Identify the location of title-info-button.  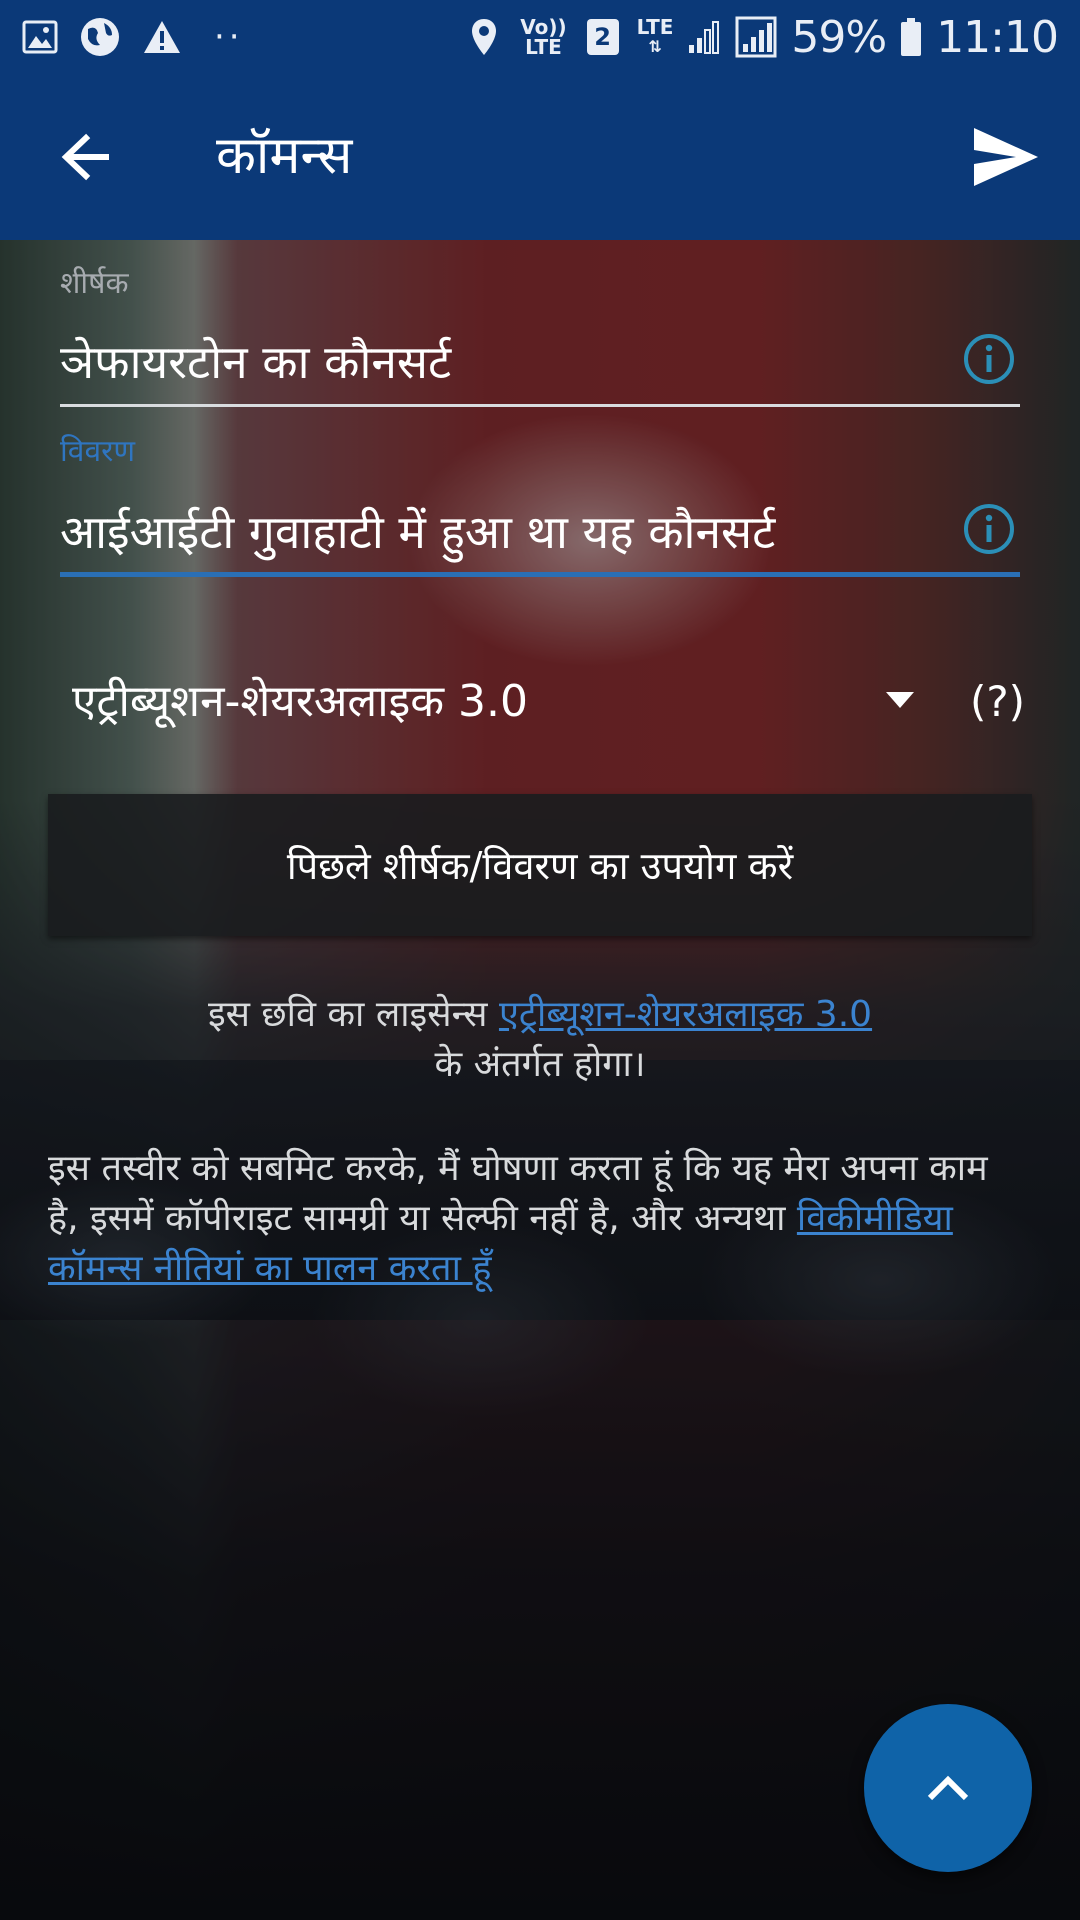
(989, 359).